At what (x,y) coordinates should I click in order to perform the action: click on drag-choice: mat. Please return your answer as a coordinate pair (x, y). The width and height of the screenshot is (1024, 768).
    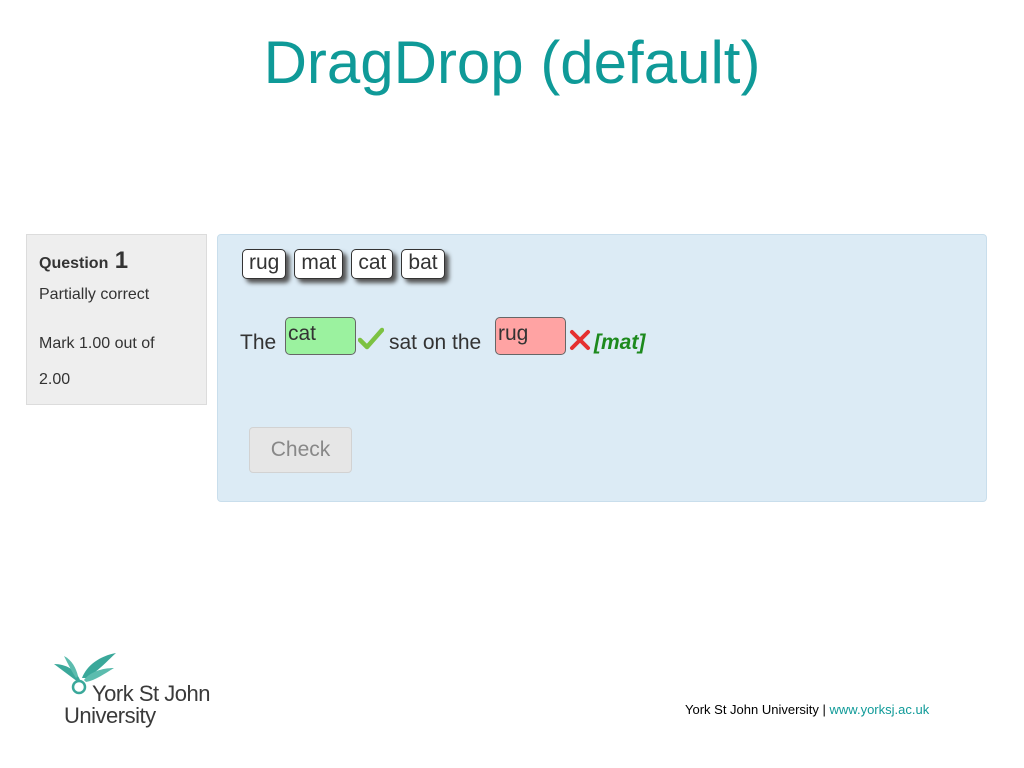
    Looking at the image, I should click on (319, 264).